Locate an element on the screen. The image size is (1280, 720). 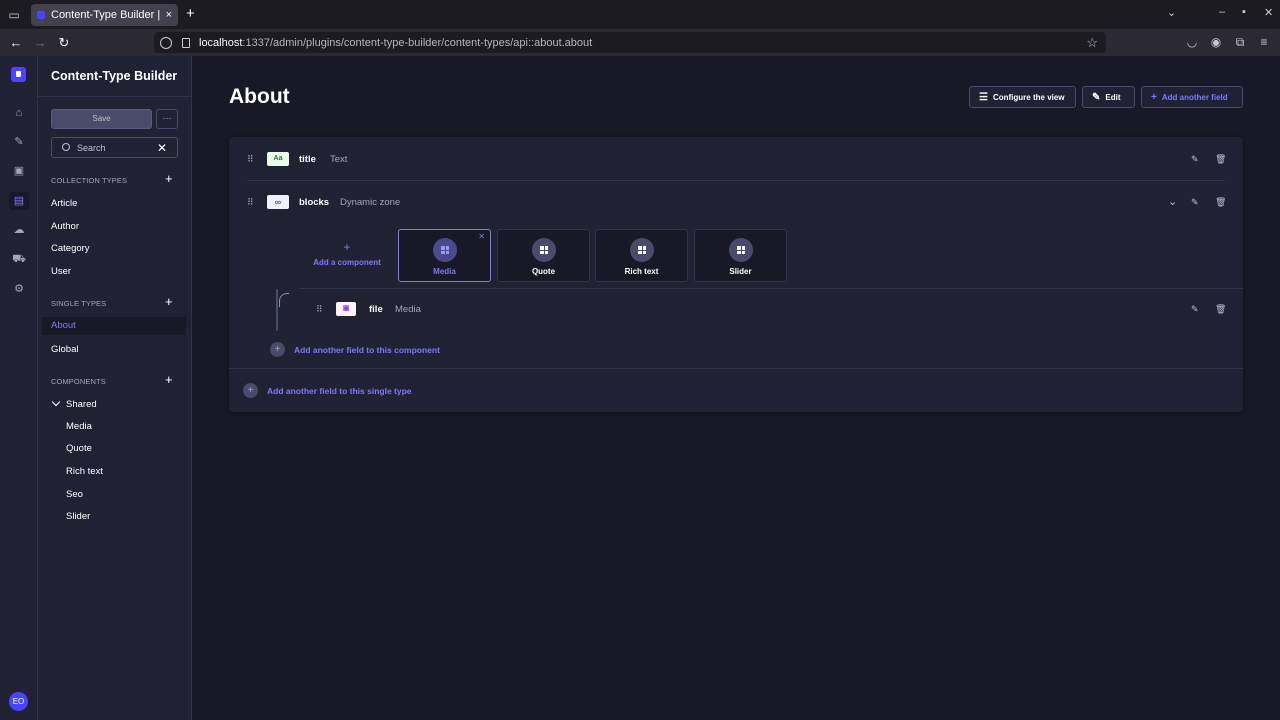
delete-blocks-trash-icon: 🗑 is located at coordinates (1220, 202).